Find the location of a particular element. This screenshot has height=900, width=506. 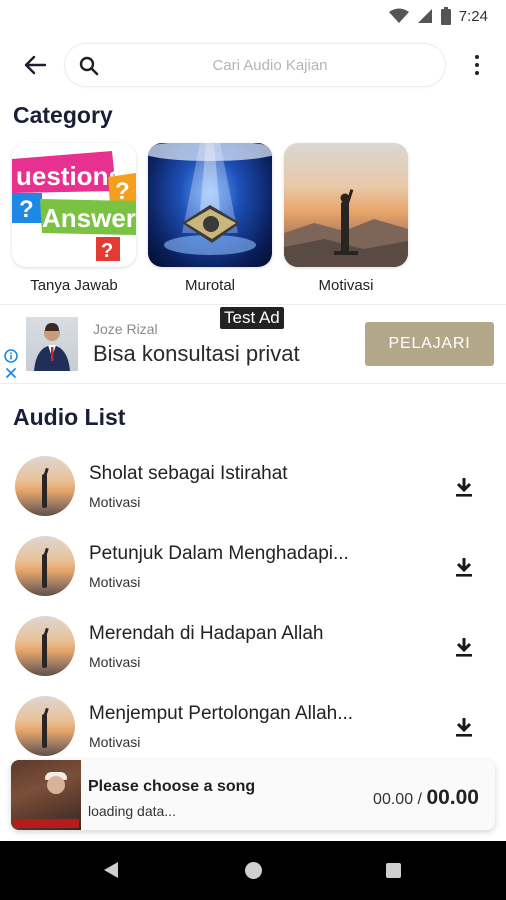

signal-icon is located at coordinates (424, 16).